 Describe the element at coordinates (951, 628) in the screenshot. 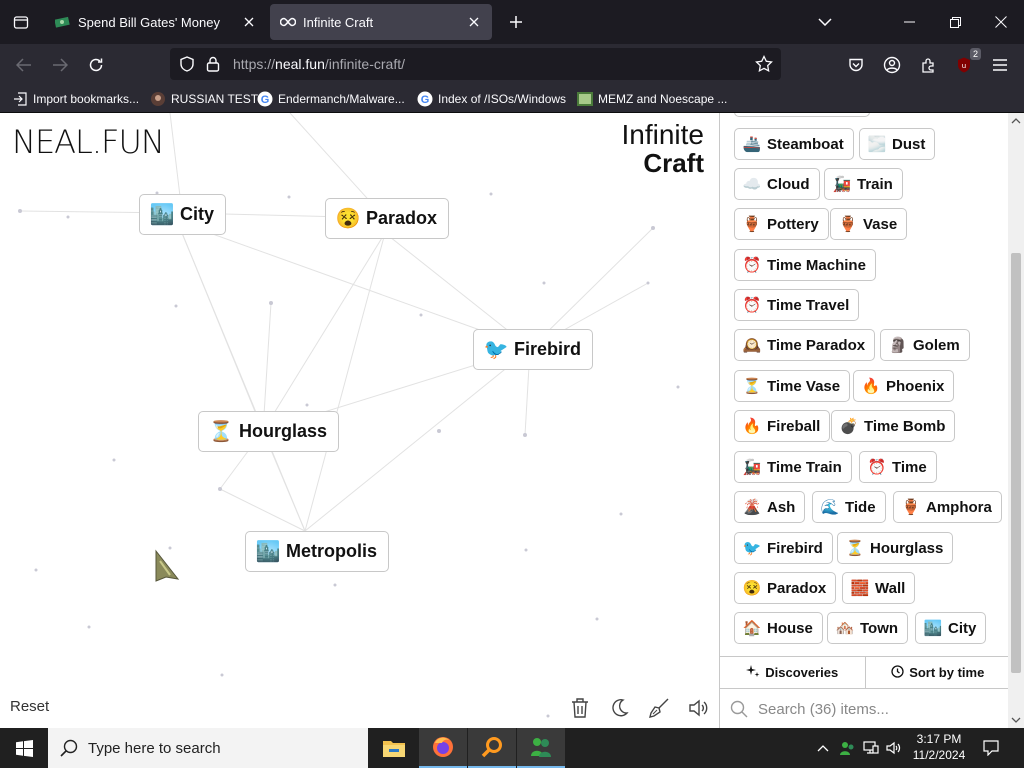

I see `sidebar-item-city: 🏙️ City` at that location.